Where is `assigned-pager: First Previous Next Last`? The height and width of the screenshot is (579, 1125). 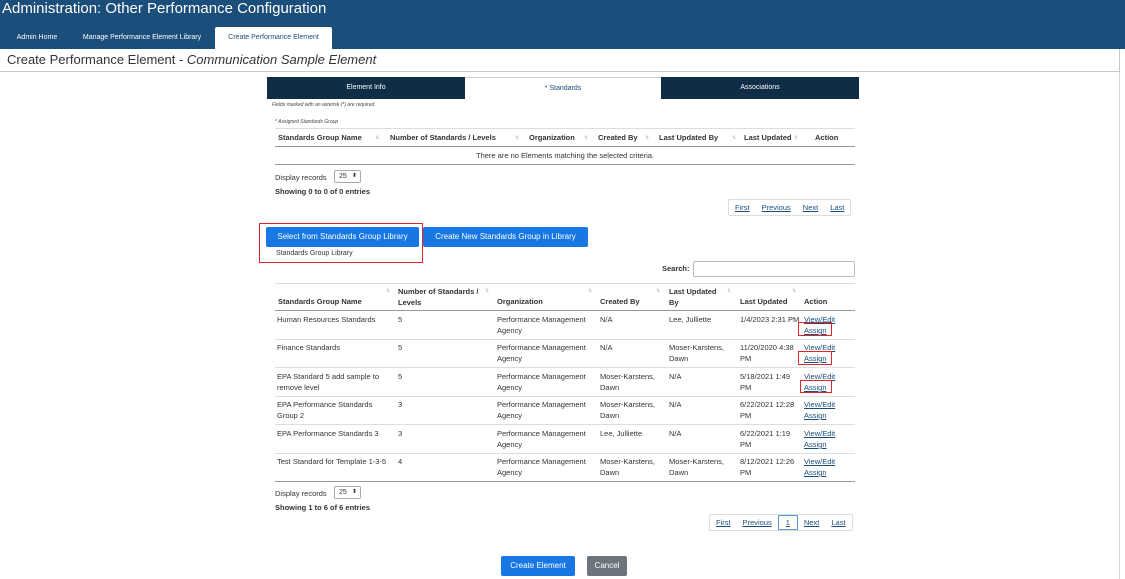 assigned-pager: First Previous Next Last is located at coordinates (790, 207).